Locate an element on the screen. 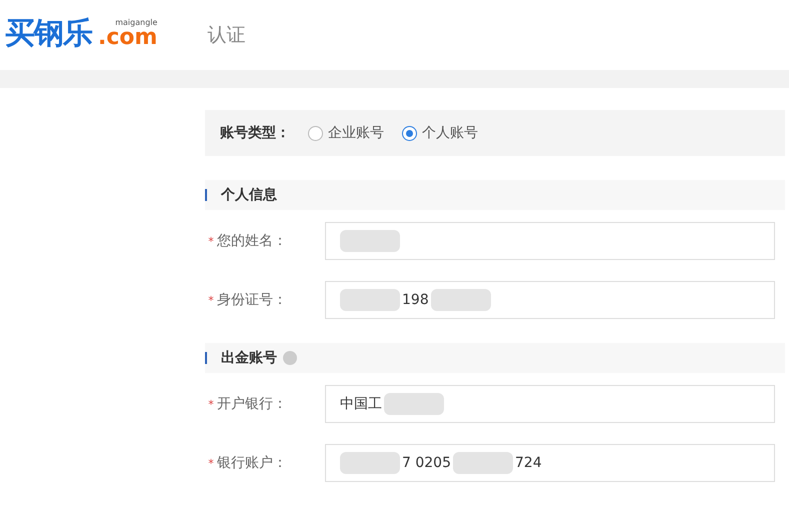 The height and width of the screenshot is (520, 789). input-field is located at coordinates (550, 241).